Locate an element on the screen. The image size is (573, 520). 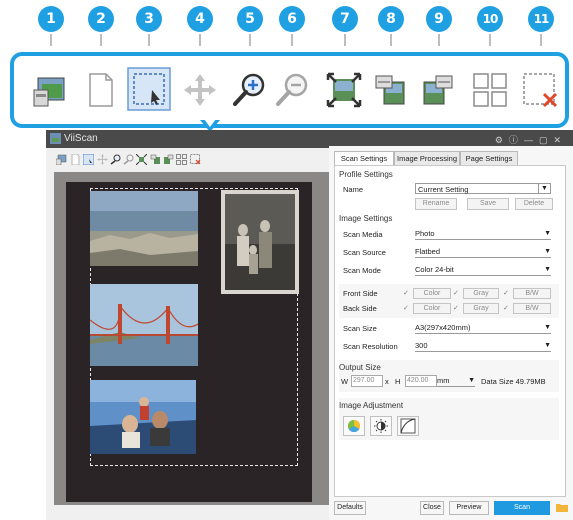
close-window-button: ✕ is located at coordinates (560, 140).